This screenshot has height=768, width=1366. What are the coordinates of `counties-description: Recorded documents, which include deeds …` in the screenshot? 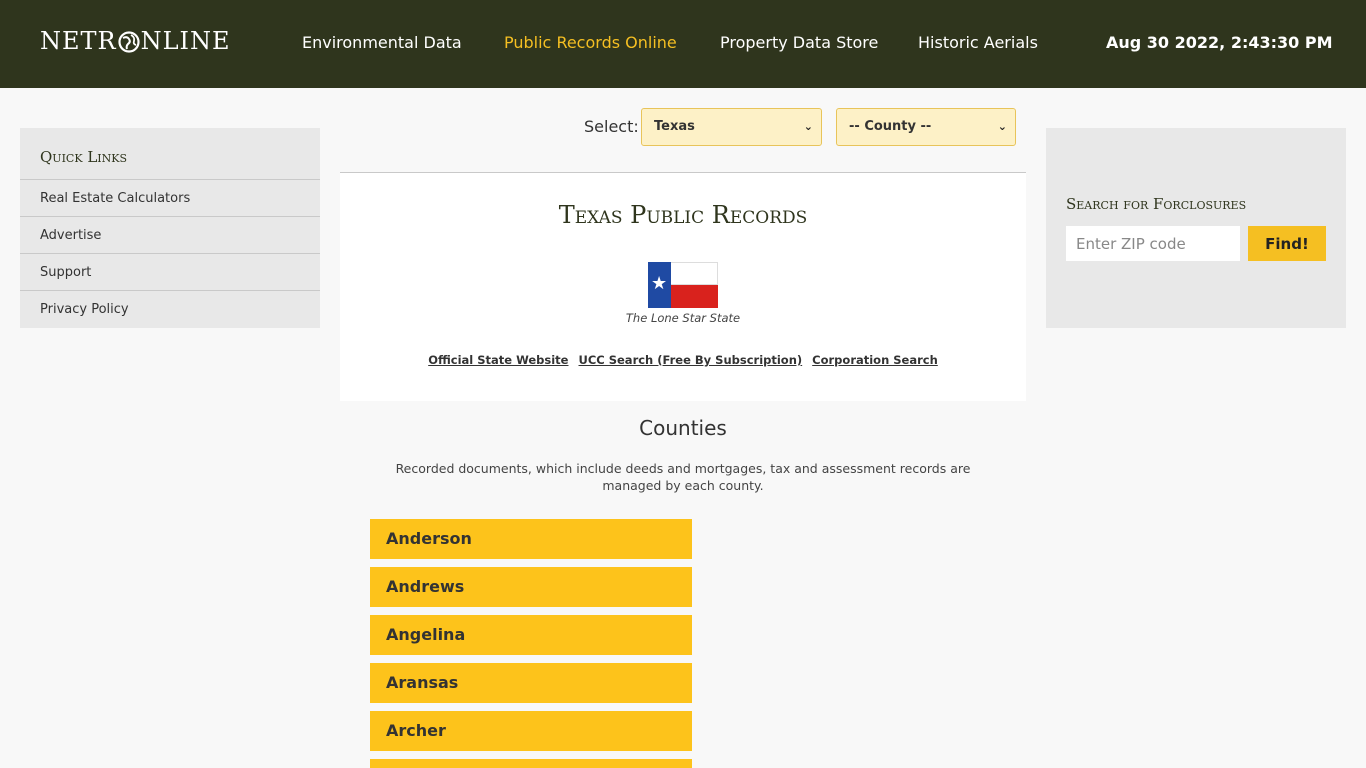 It's located at (683, 477).